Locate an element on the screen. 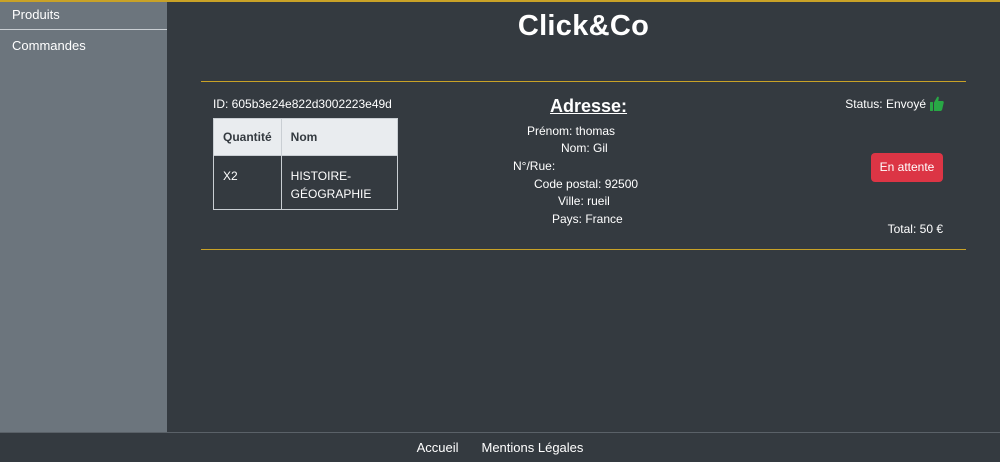  column-header-nom: Nom is located at coordinates (339, 137).